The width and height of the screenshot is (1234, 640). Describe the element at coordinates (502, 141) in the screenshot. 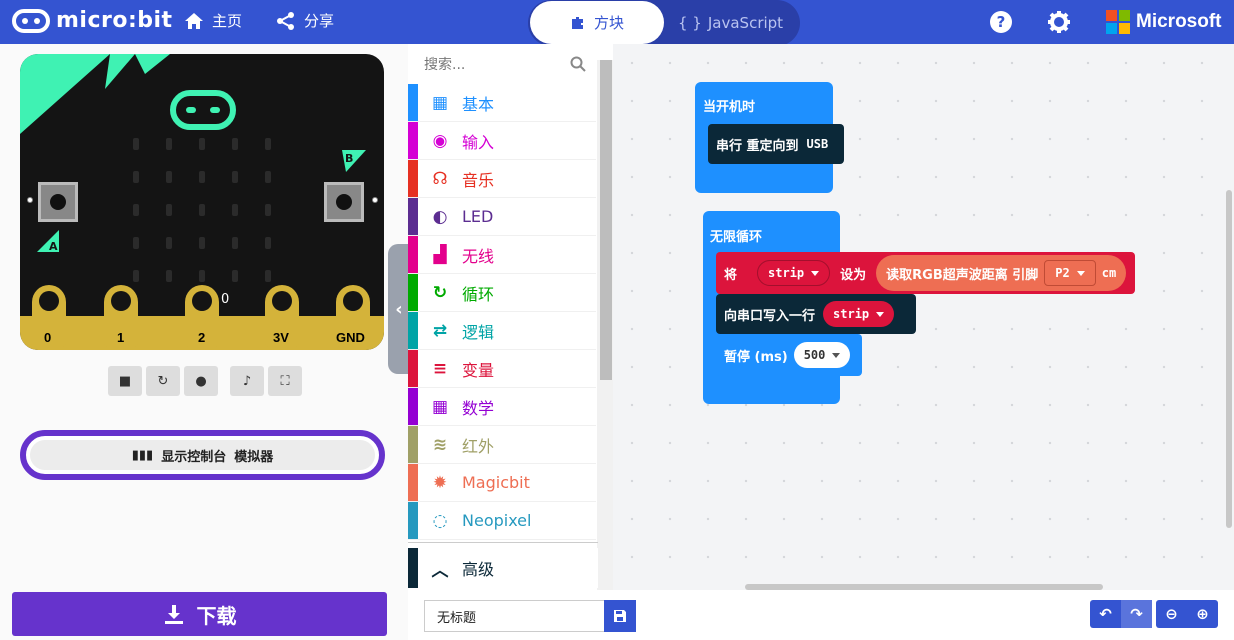

I see `category-1: ◉ 输入` at that location.